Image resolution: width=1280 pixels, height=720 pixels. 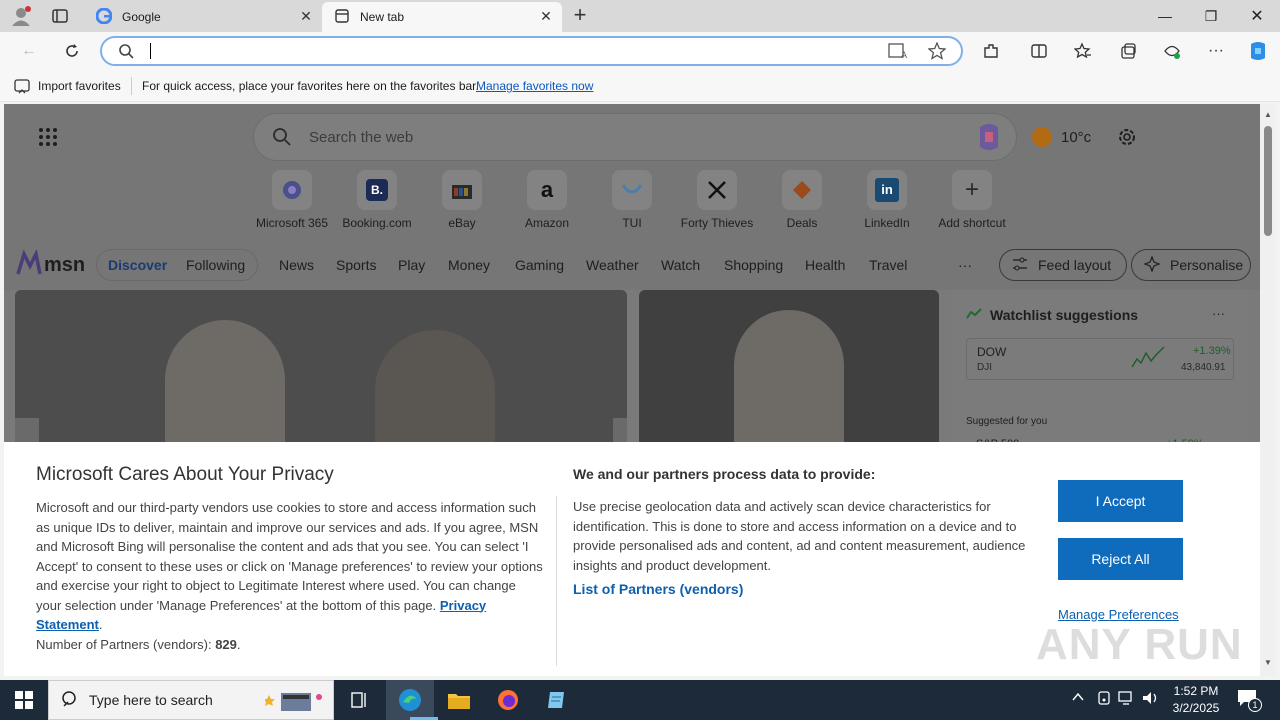 I want to click on suggested-label: Suggested for you, so click(x=1007, y=421).